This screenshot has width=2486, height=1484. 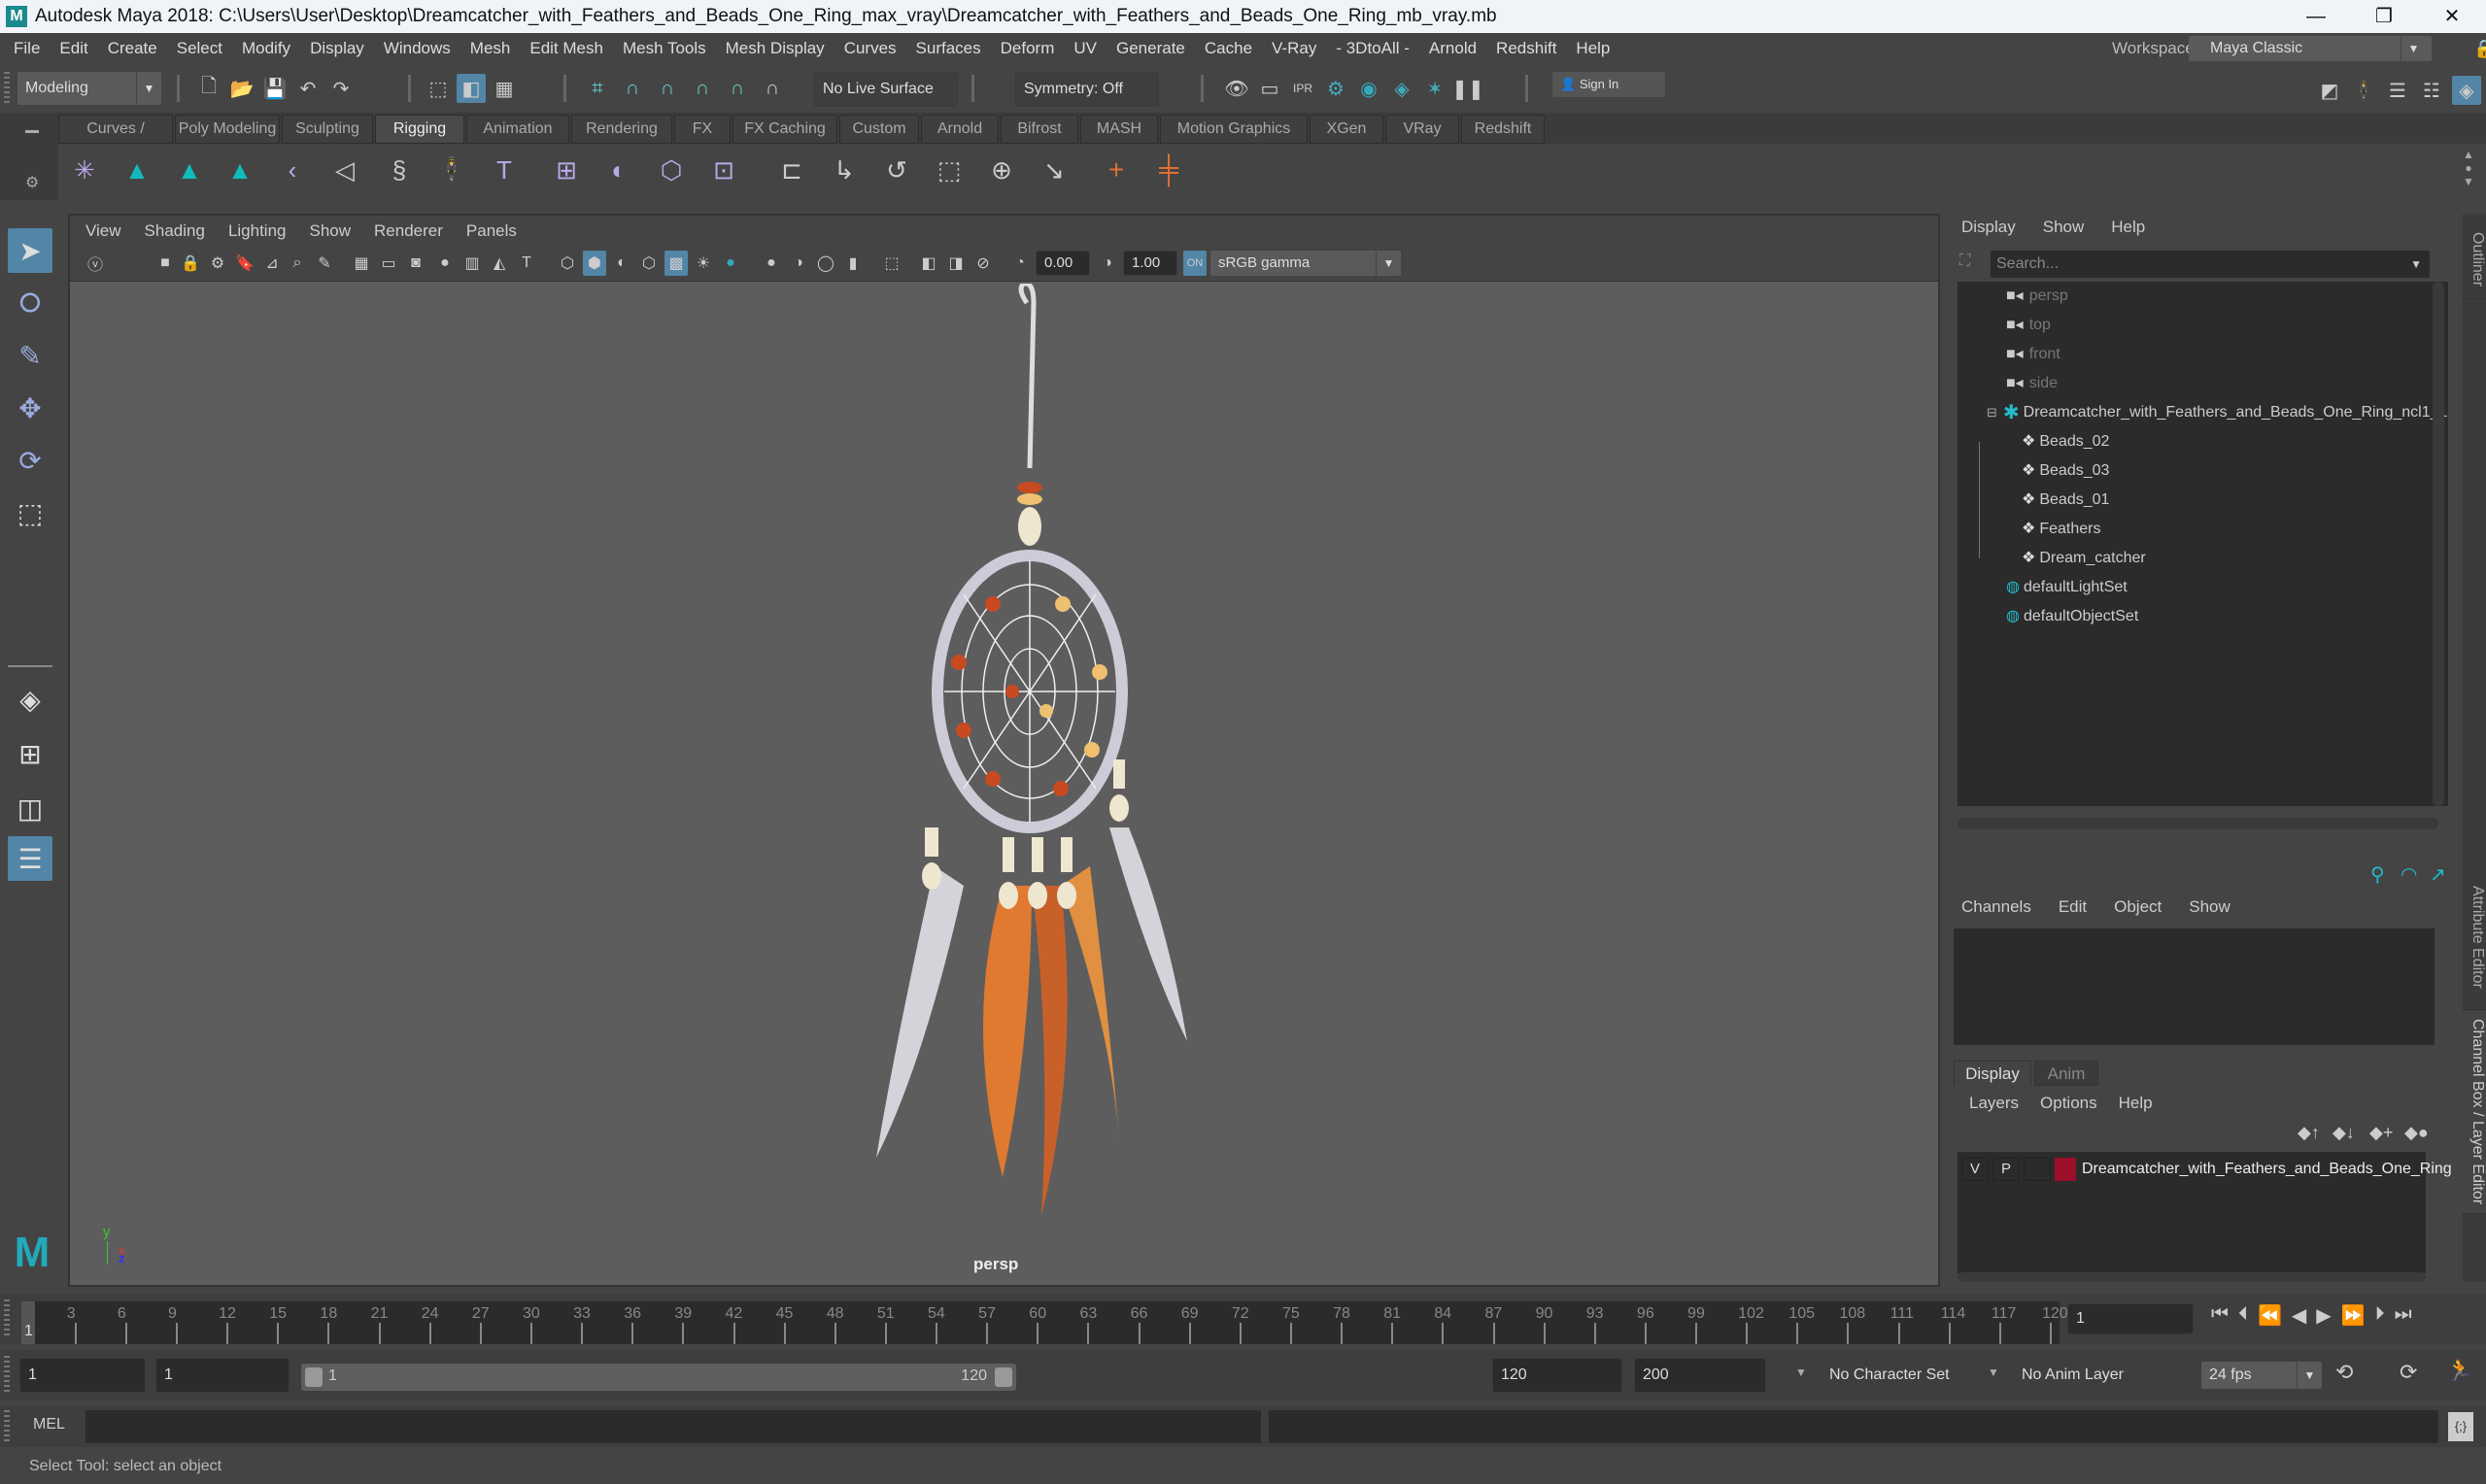 What do you see at coordinates (1054, 170) in the screenshot?
I see `pole-vector-icon: ↘` at bounding box center [1054, 170].